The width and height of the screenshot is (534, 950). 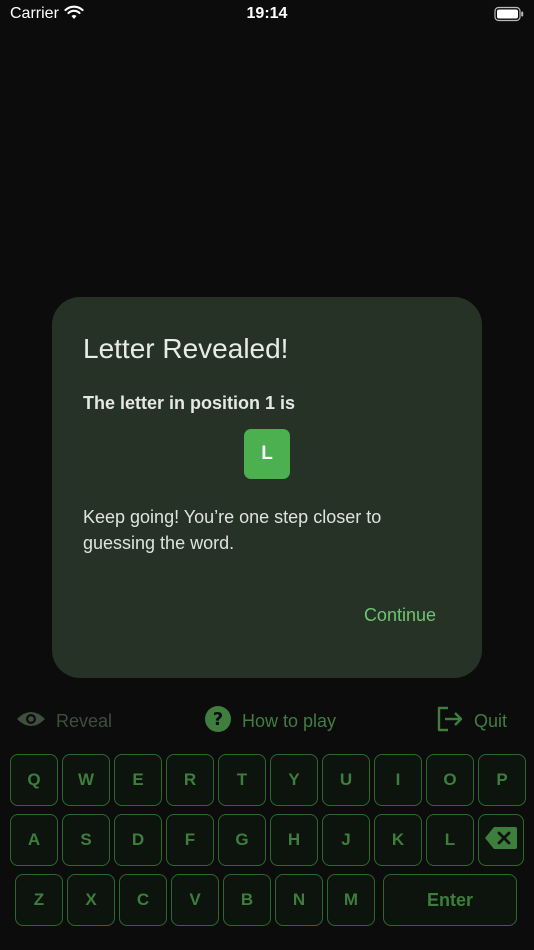 I want to click on key-y: Y, so click(x=294, y=780).